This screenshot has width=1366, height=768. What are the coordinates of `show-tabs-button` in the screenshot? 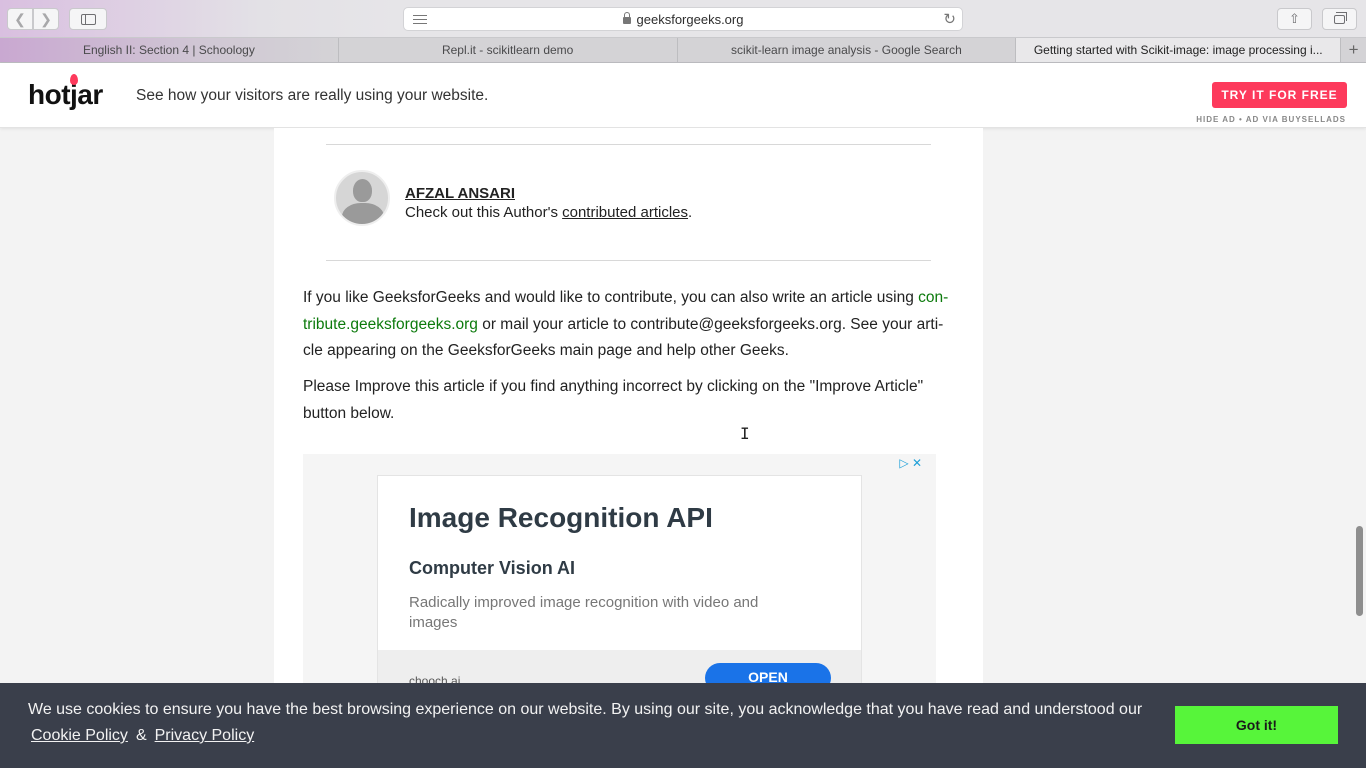 It's located at (1339, 19).